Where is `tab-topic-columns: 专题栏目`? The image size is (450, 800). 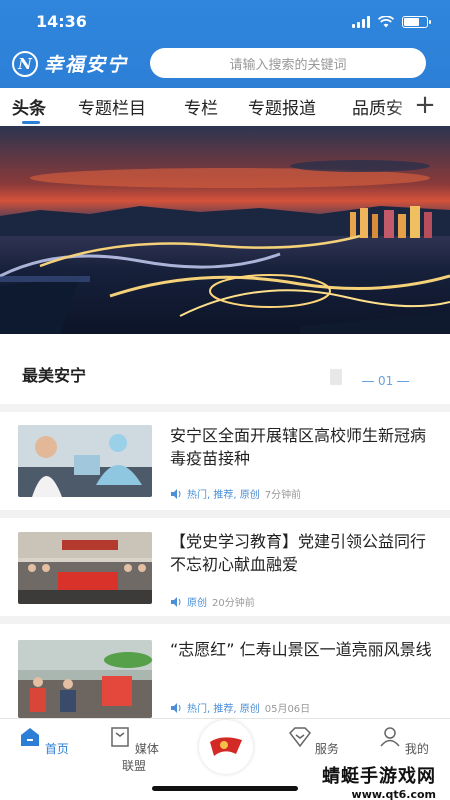 tab-topic-columns: 专题栏目 is located at coordinates (112, 106).